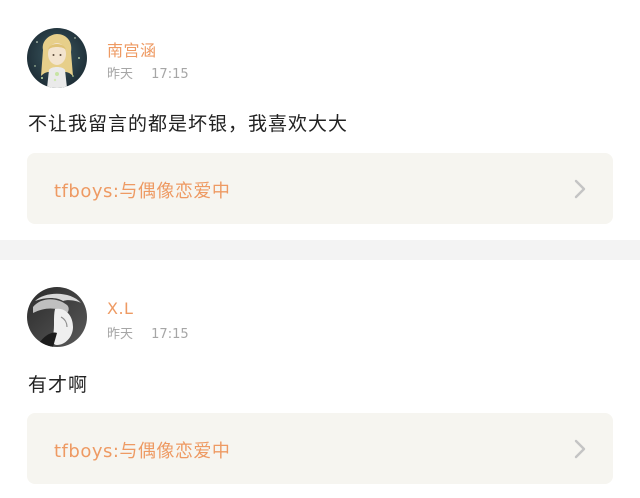 Image resolution: width=640 pixels, height=498 pixels. What do you see at coordinates (58, 385) in the screenshot?
I see `comment-text: 有才啊` at bounding box center [58, 385].